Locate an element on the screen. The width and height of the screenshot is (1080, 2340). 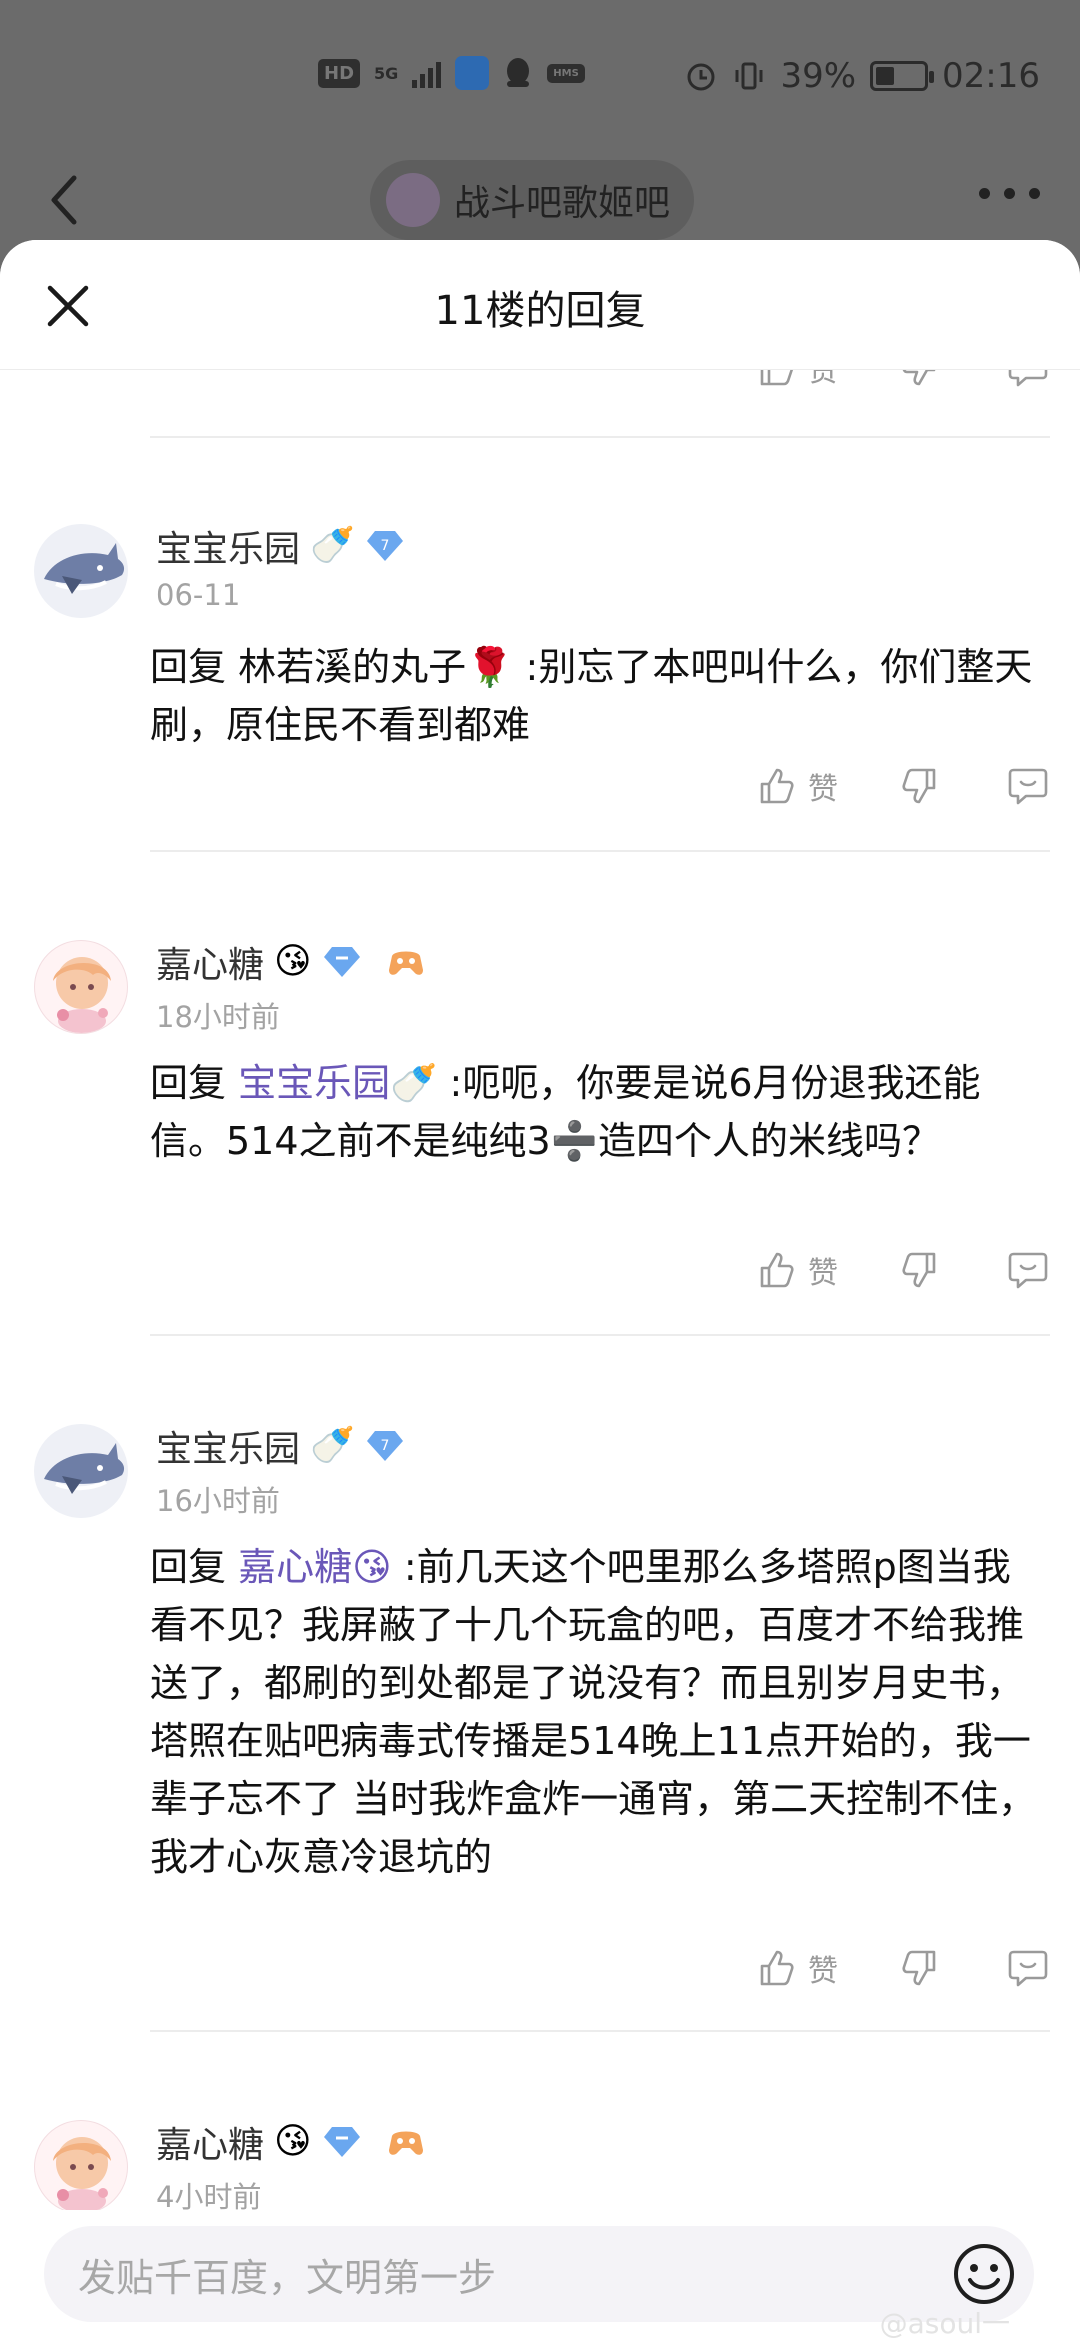
status-icons-right: 39% 02:16 is located at coordinates (862, 76).